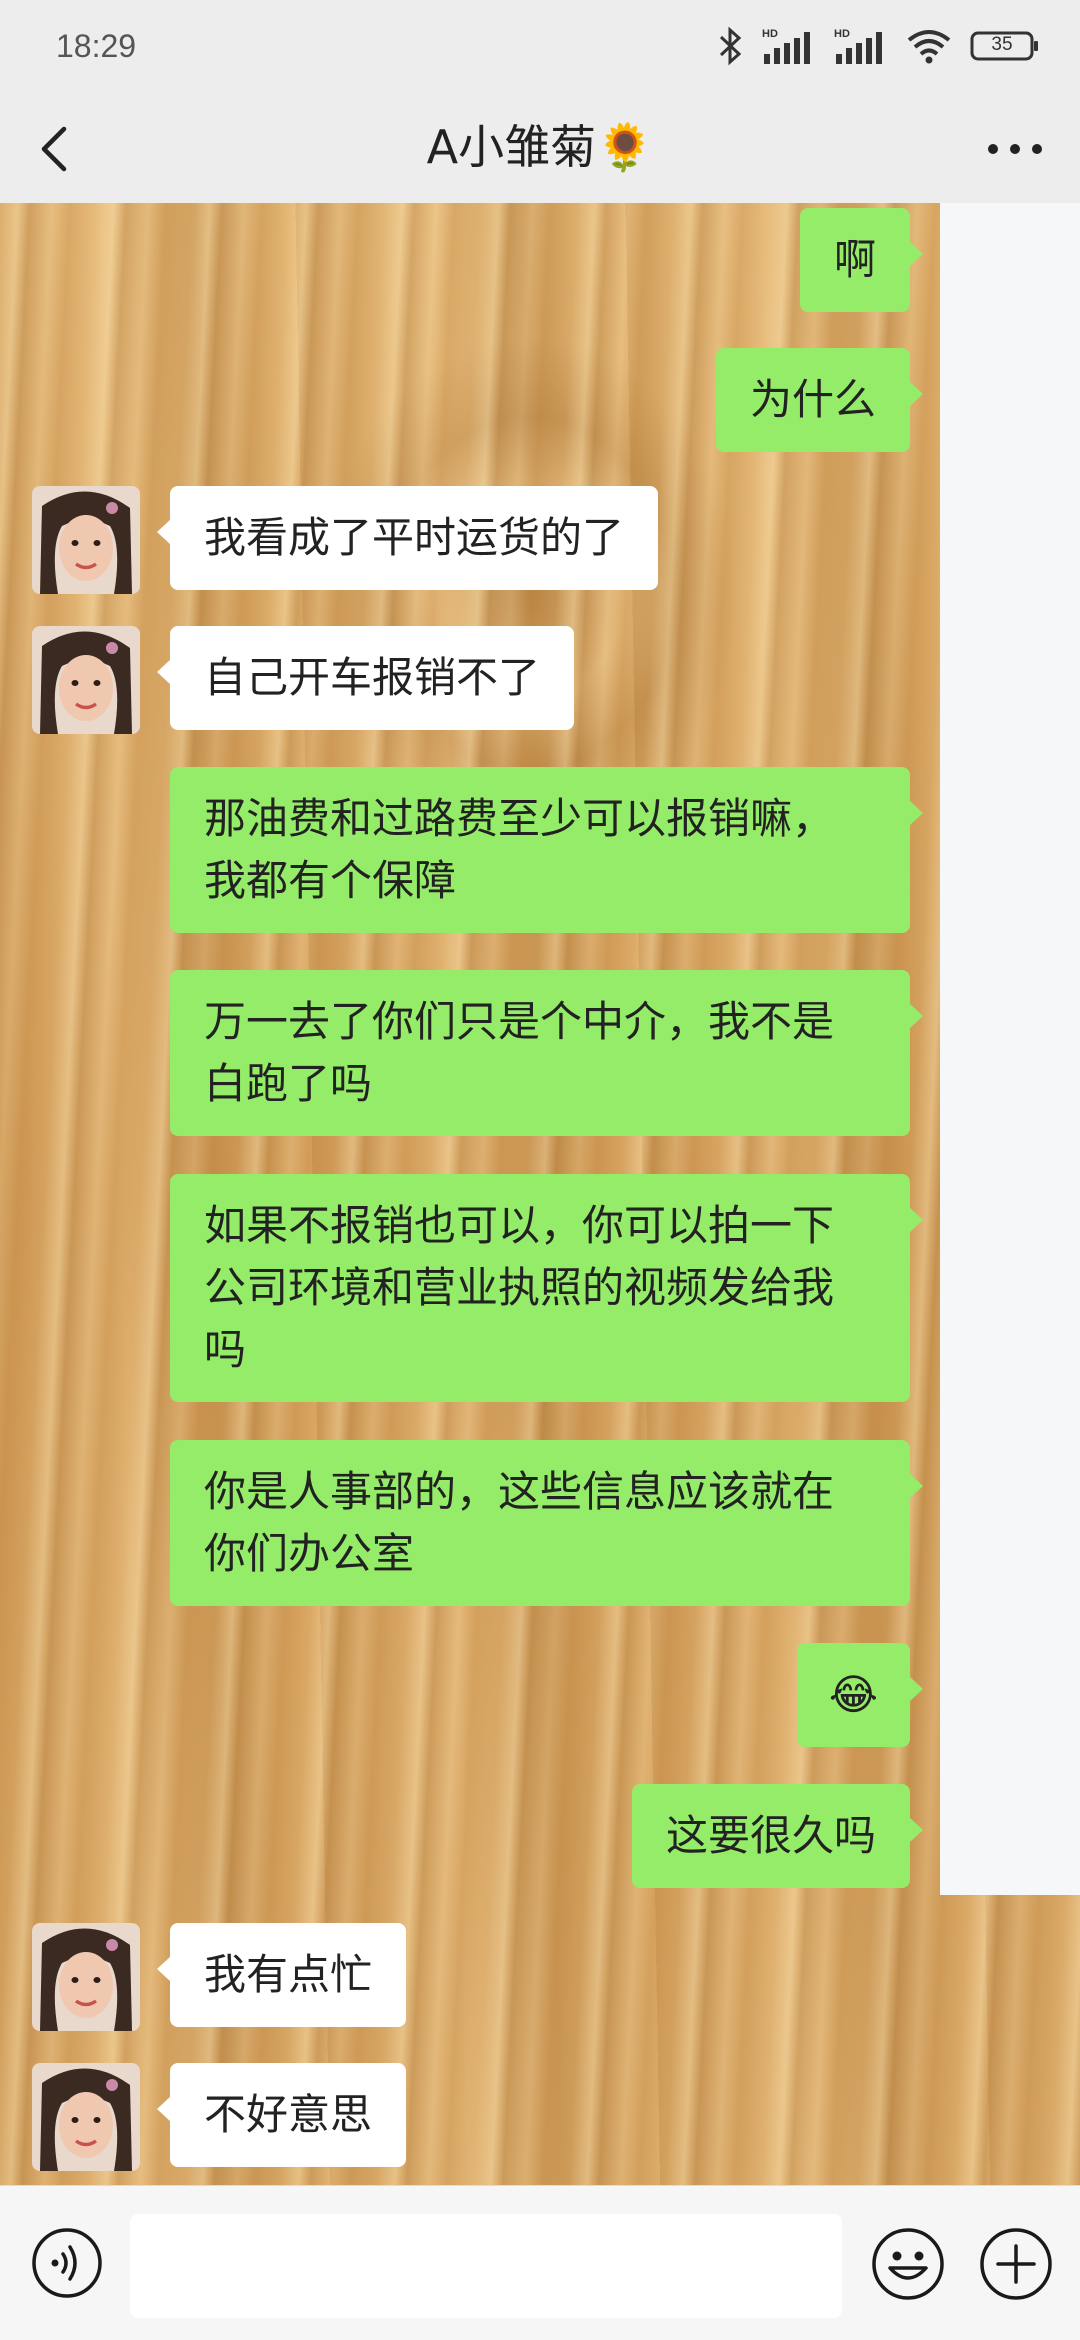 The image size is (1080, 2340). I want to click on hd-signal-icon-2: HD, so click(861, 46).